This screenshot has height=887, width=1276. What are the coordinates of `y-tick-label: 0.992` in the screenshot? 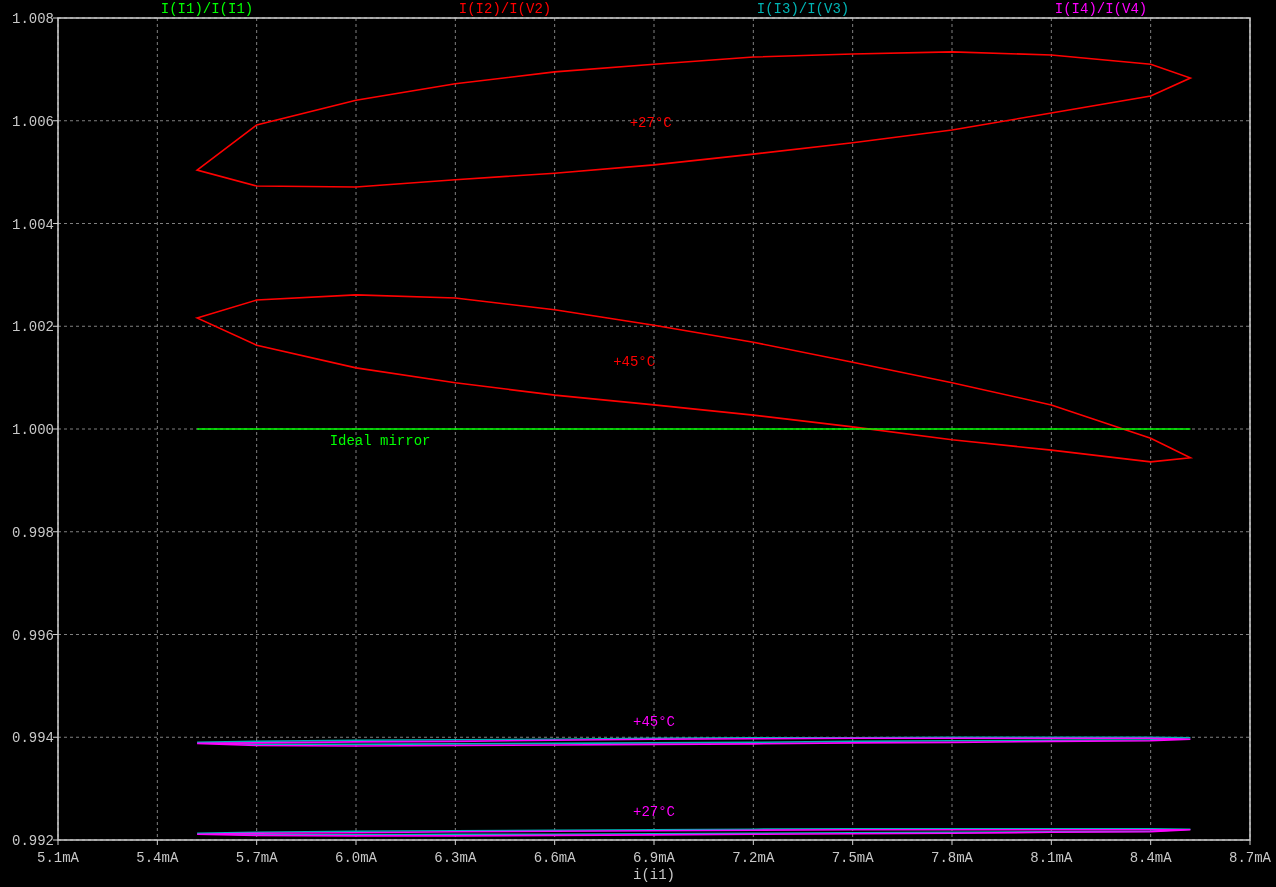 It's located at (33, 841).